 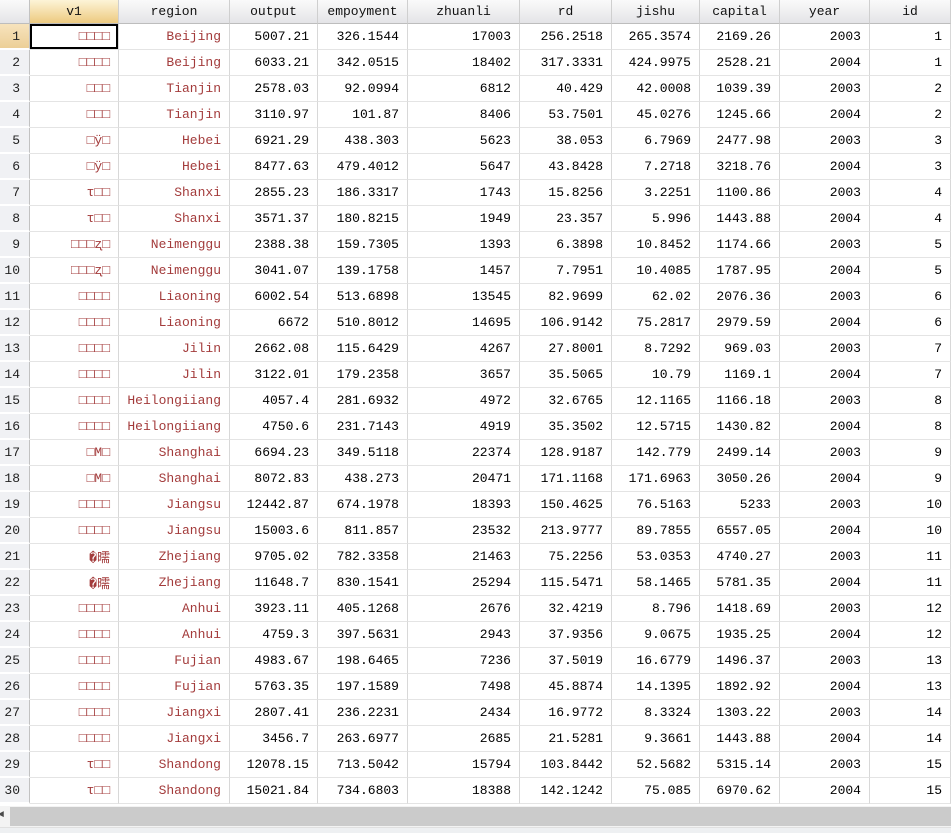 I want to click on cell-zhuanli: 18393, so click(x=464, y=505).